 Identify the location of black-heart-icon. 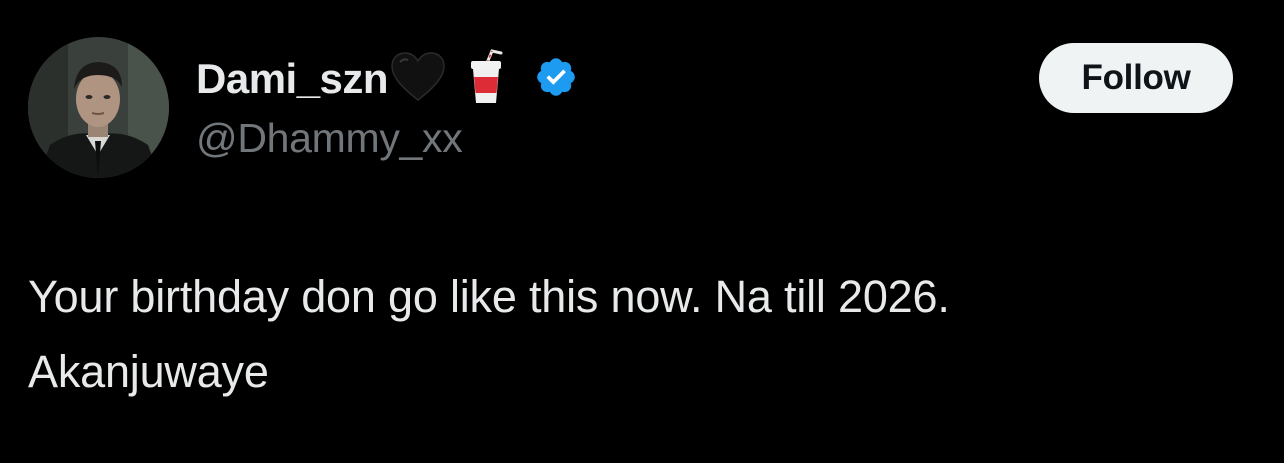
(418, 79).